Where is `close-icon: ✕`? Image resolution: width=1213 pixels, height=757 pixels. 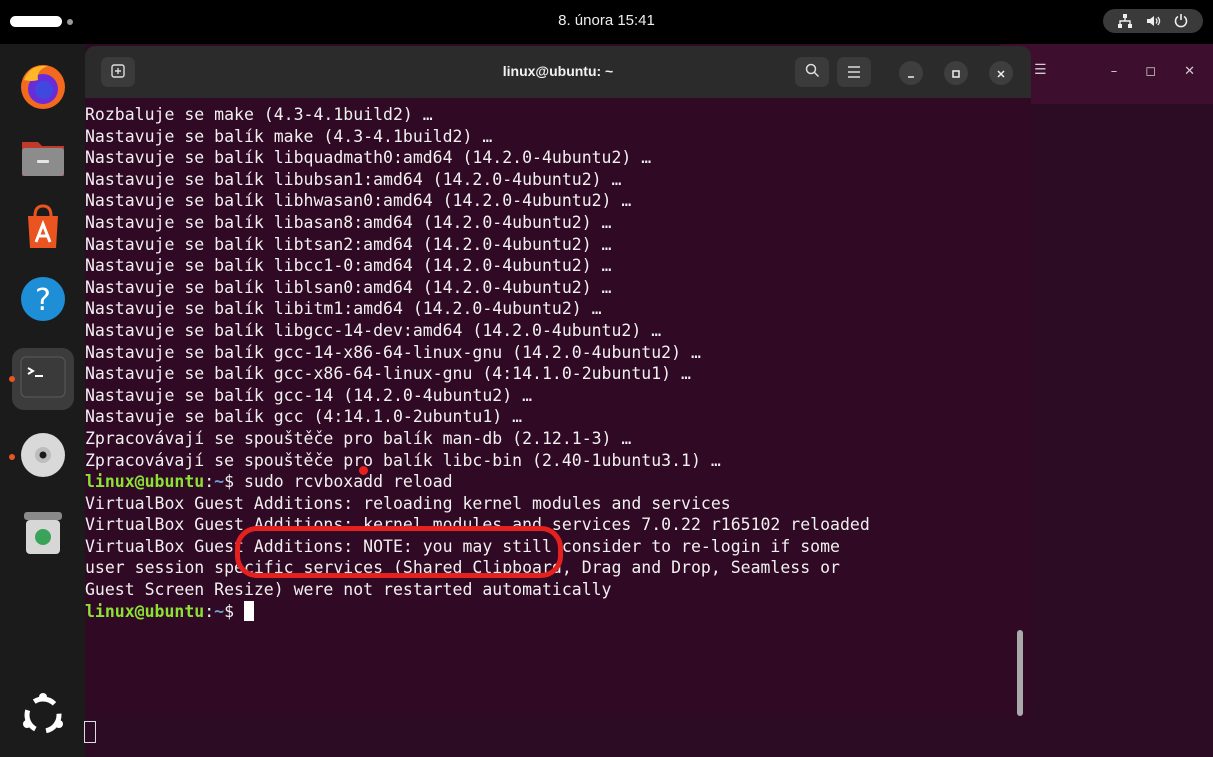
close-icon: ✕ is located at coordinates (1189, 71).